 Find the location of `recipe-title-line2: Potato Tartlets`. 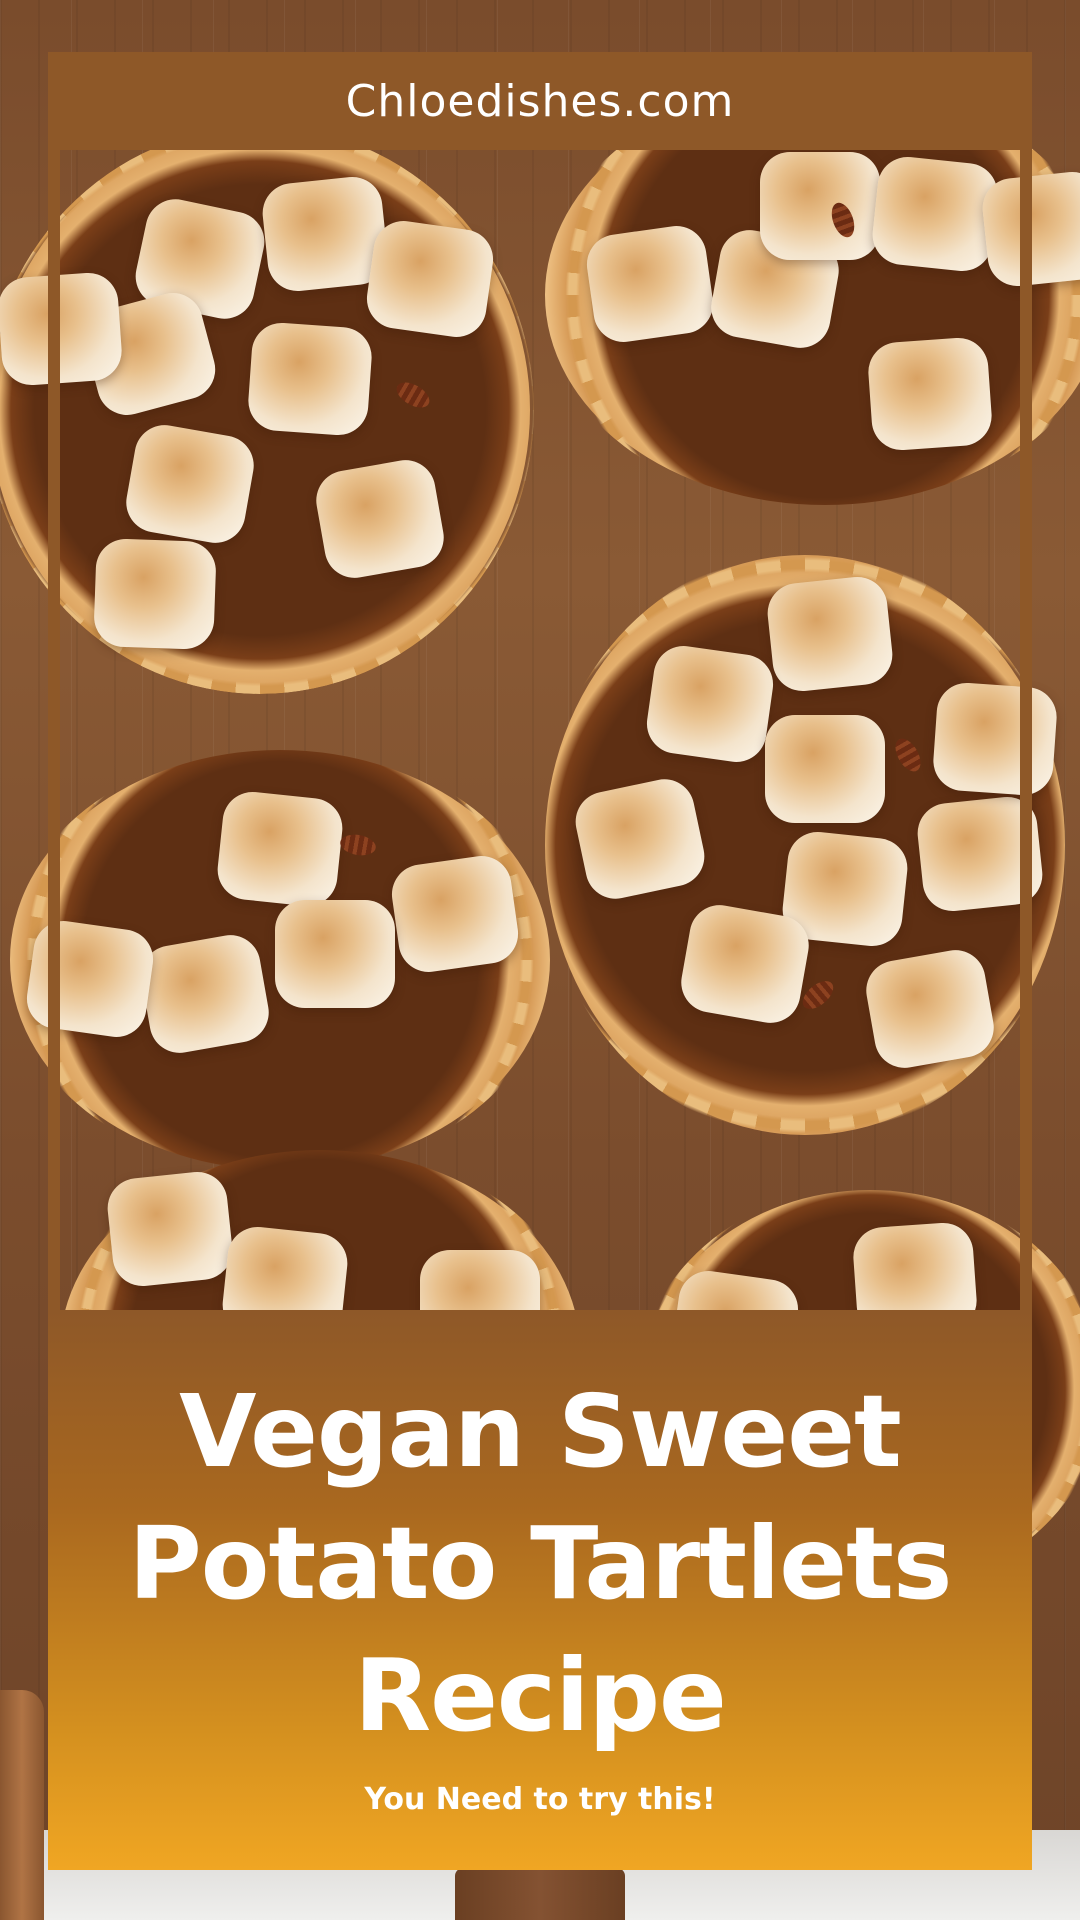

recipe-title-line2: Potato Tartlets is located at coordinates (540, 1563).